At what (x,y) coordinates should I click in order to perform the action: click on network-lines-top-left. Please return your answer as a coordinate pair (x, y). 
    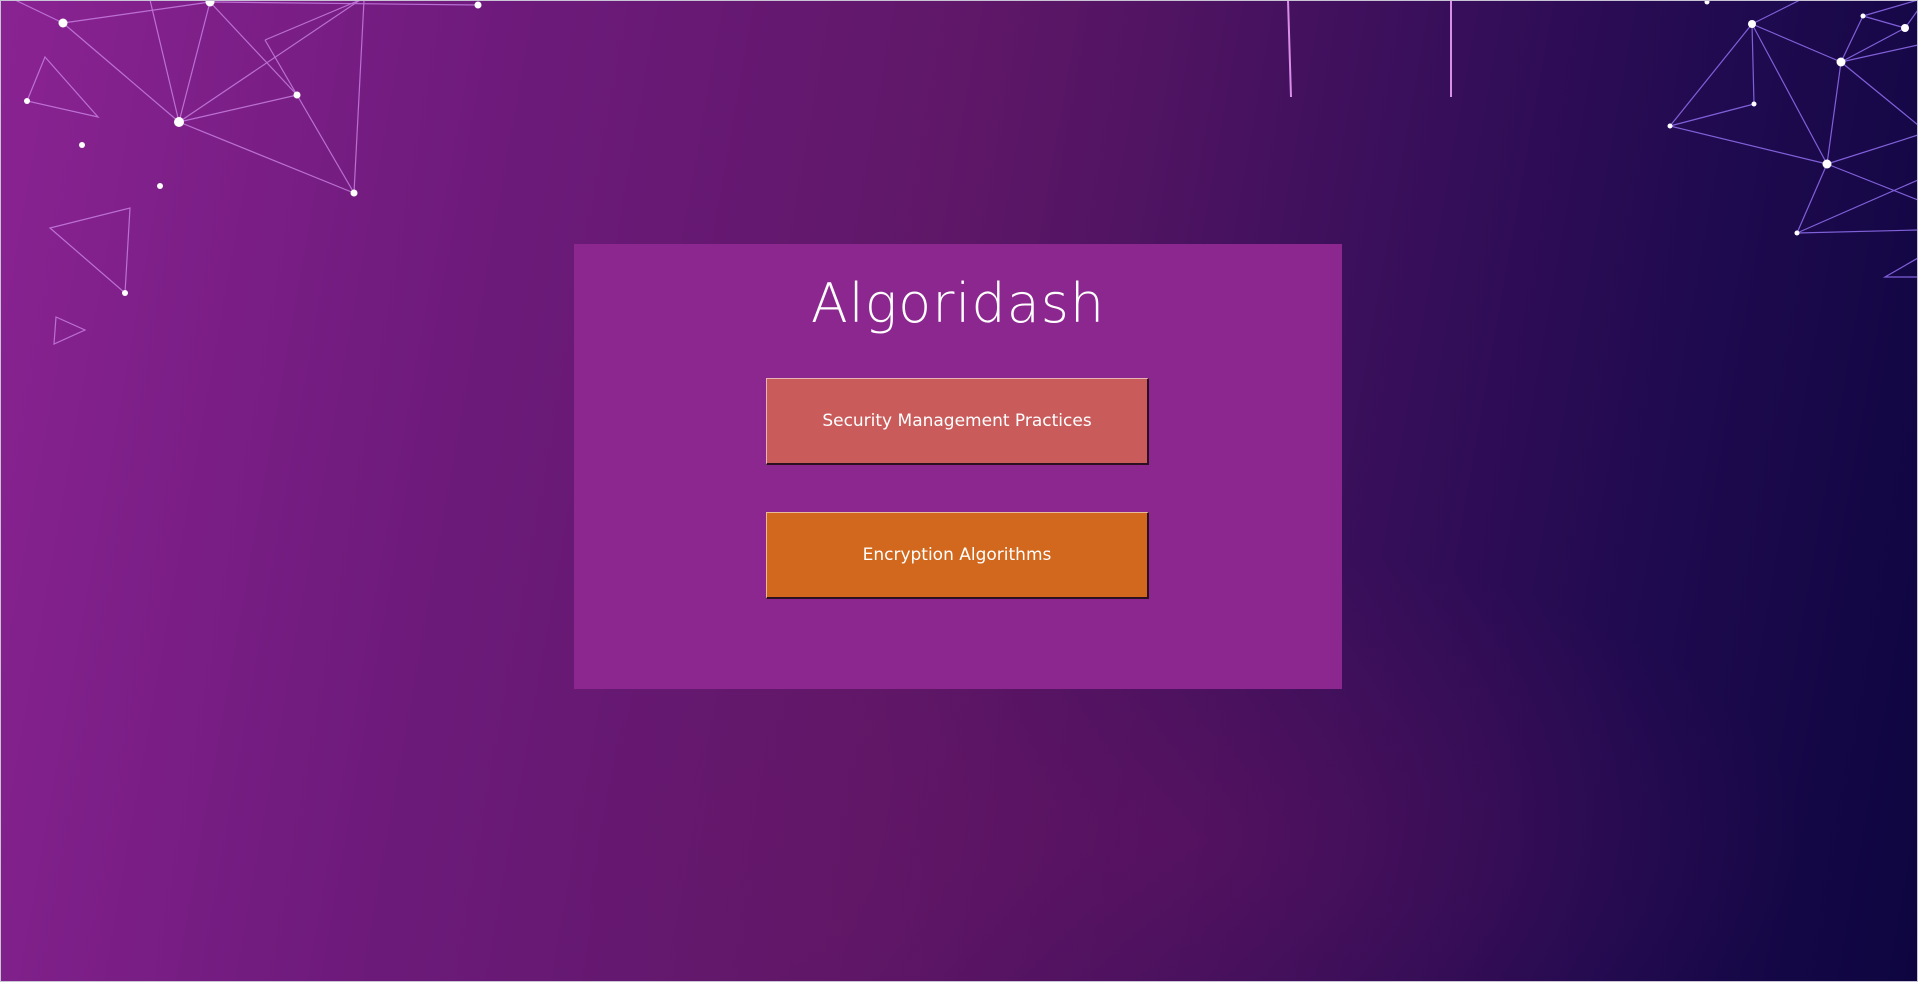
    Looking at the image, I should click on (246, 172).